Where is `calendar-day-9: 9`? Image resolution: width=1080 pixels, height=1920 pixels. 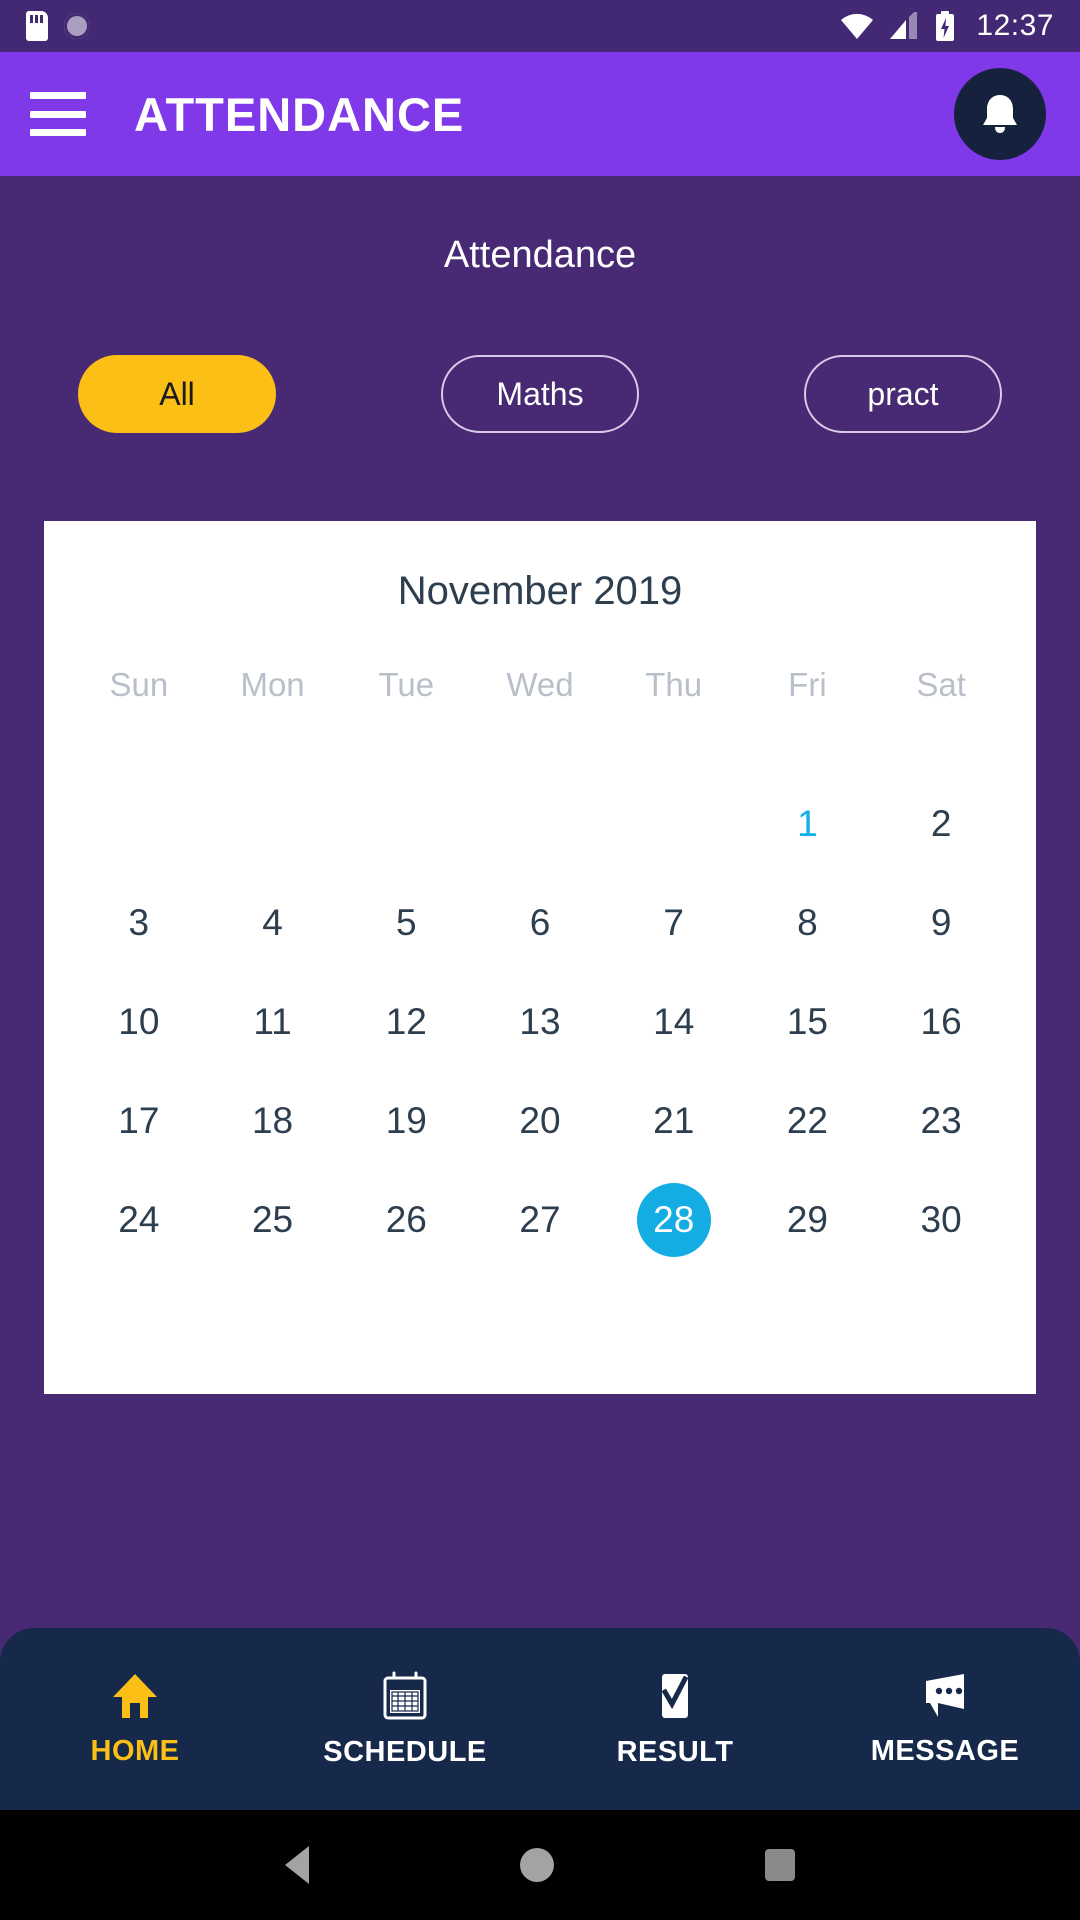
calendar-day-9: 9 is located at coordinates (941, 922).